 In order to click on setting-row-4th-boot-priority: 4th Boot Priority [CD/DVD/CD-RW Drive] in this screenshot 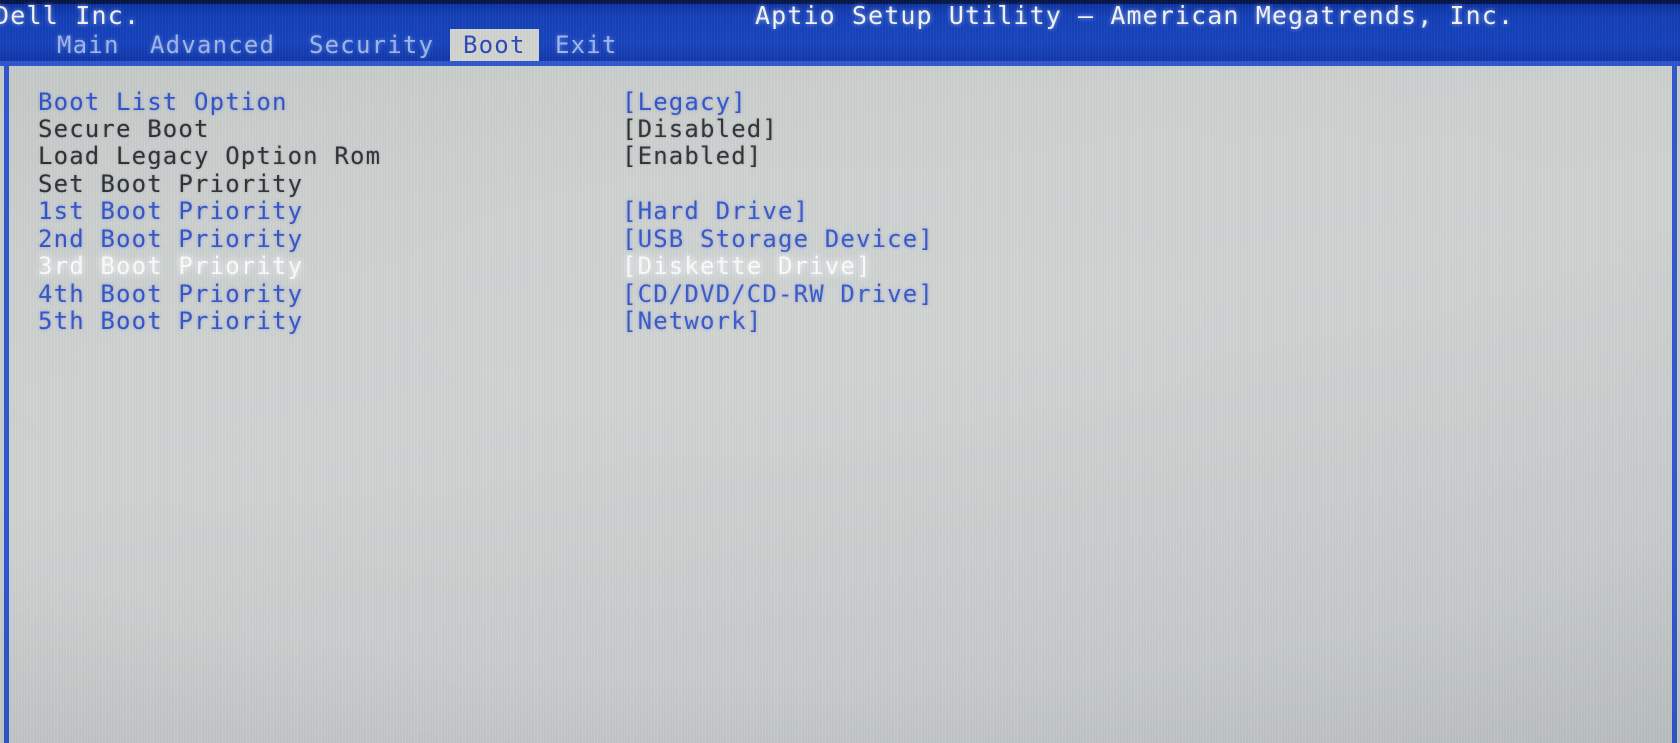, I will do `click(840, 294)`.